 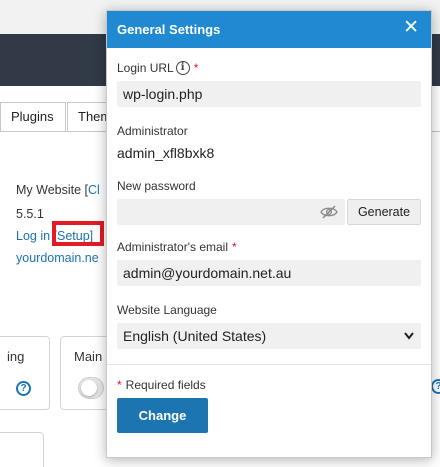 I want to click on change-button: Change, so click(x=162, y=415).